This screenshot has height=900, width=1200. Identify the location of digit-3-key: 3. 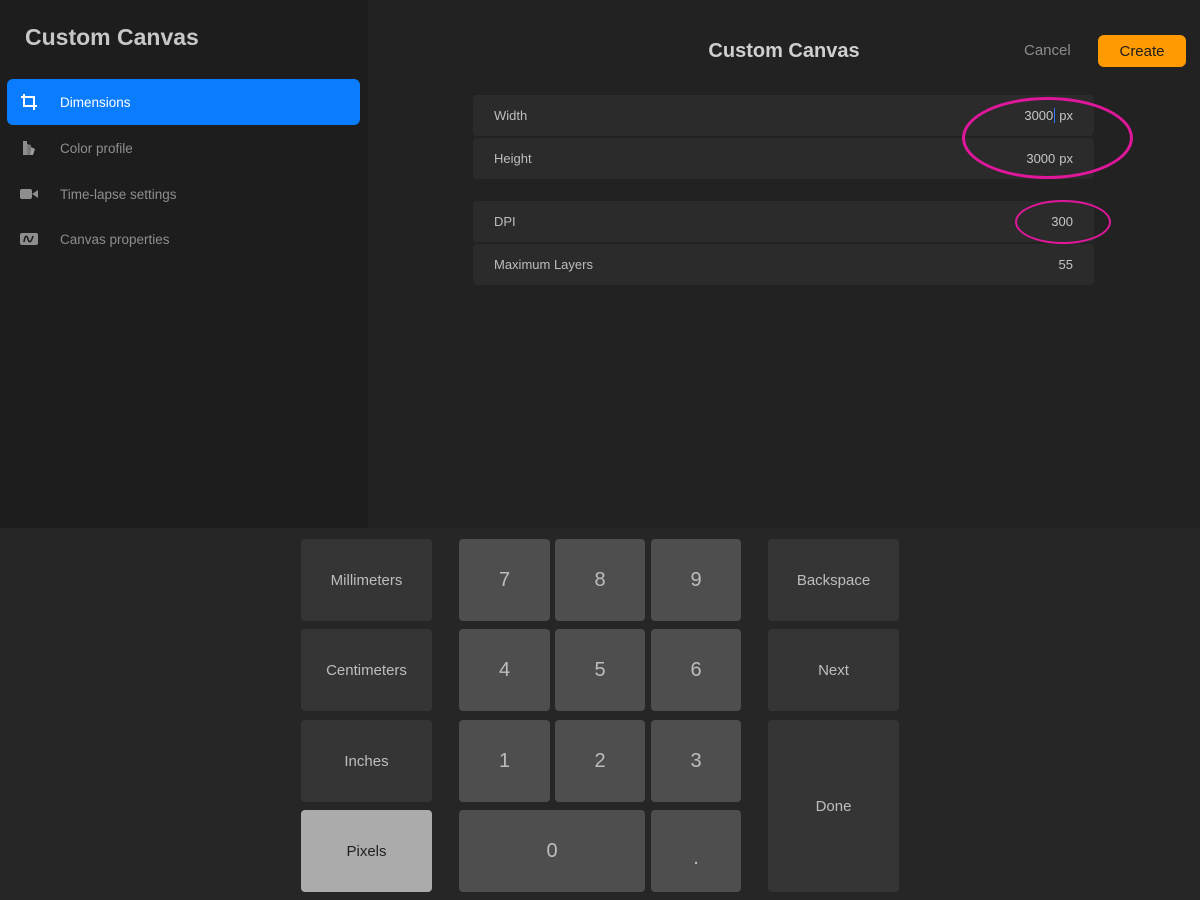
(696, 761).